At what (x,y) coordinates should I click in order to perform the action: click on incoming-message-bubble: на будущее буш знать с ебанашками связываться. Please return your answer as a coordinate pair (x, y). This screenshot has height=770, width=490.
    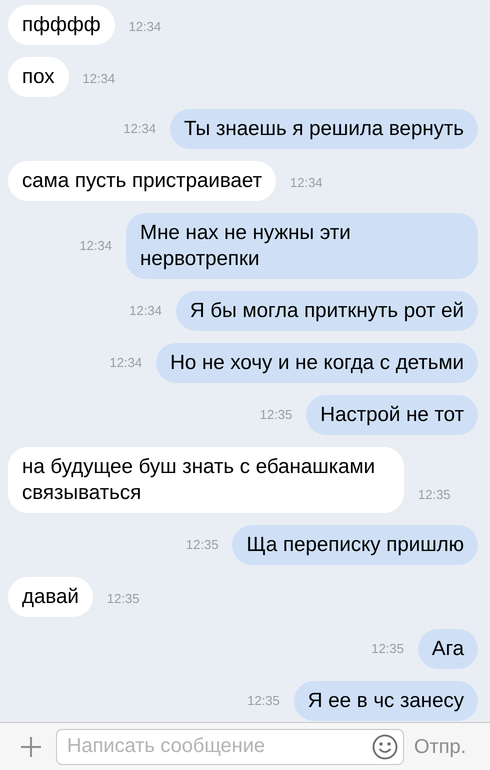
    Looking at the image, I should click on (206, 480).